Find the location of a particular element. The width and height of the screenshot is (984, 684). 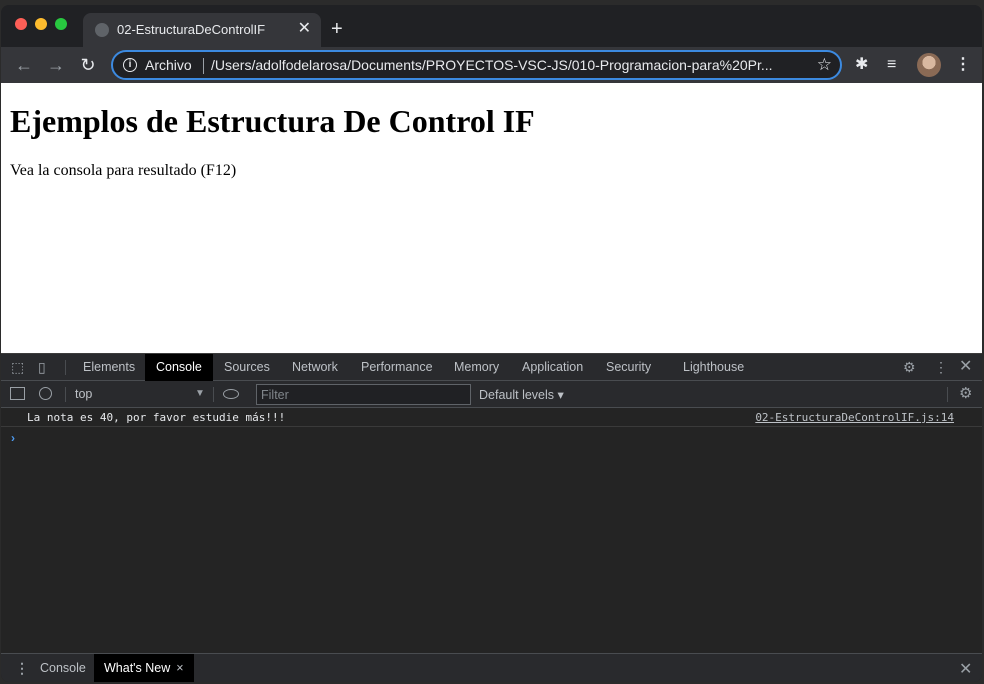

tab-elements: Elements is located at coordinates (109, 367).